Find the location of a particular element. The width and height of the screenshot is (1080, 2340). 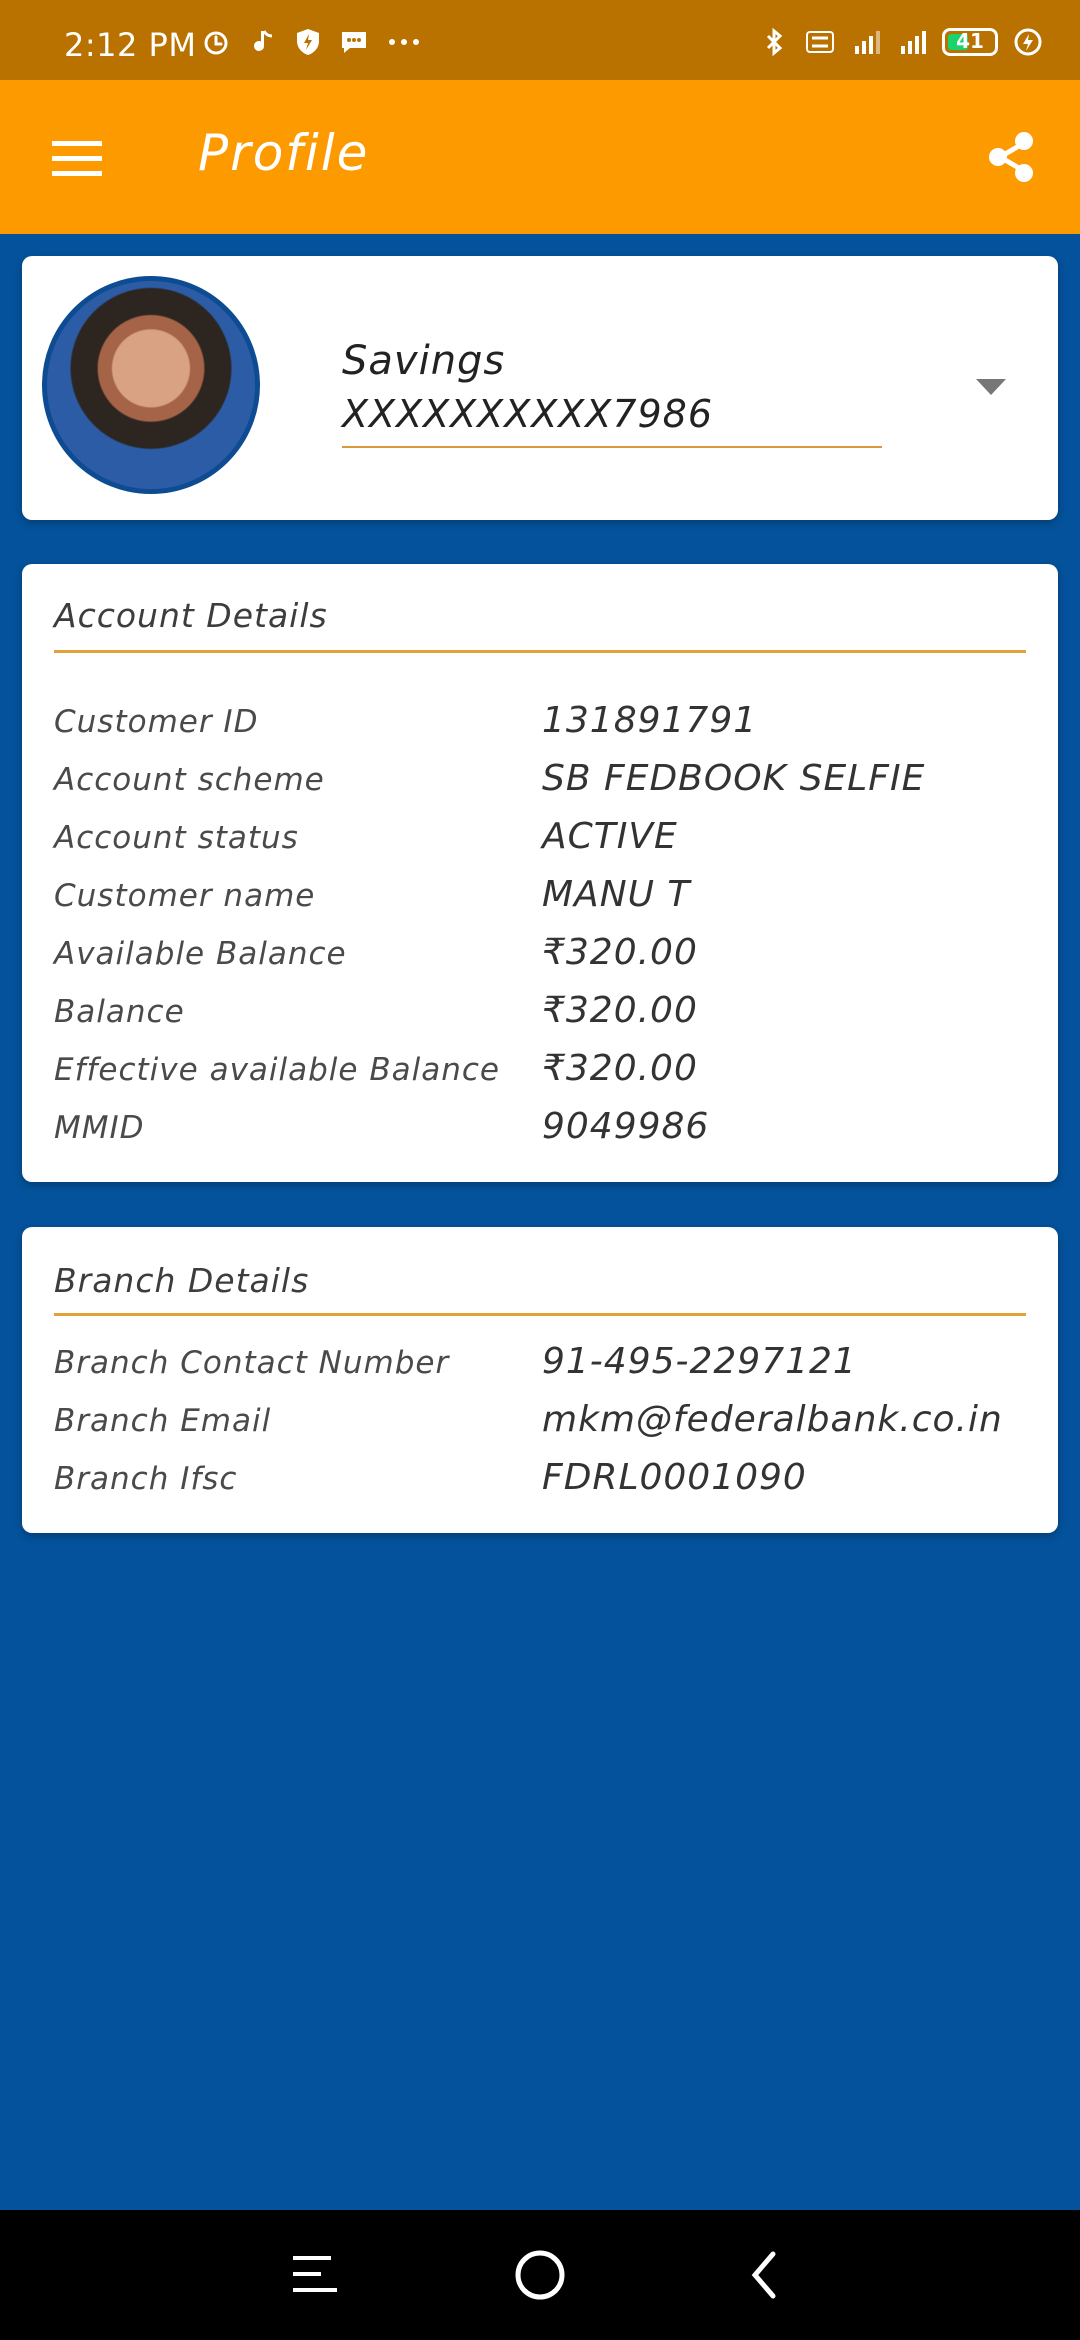

menu-button is located at coordinates (77, 159).